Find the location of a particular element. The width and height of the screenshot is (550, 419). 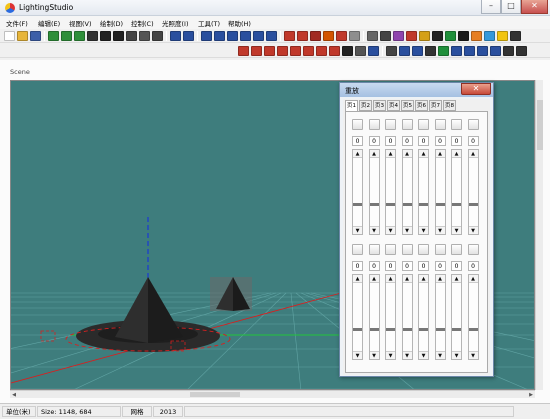

zoom-icon is located at coordinates (144, 36).